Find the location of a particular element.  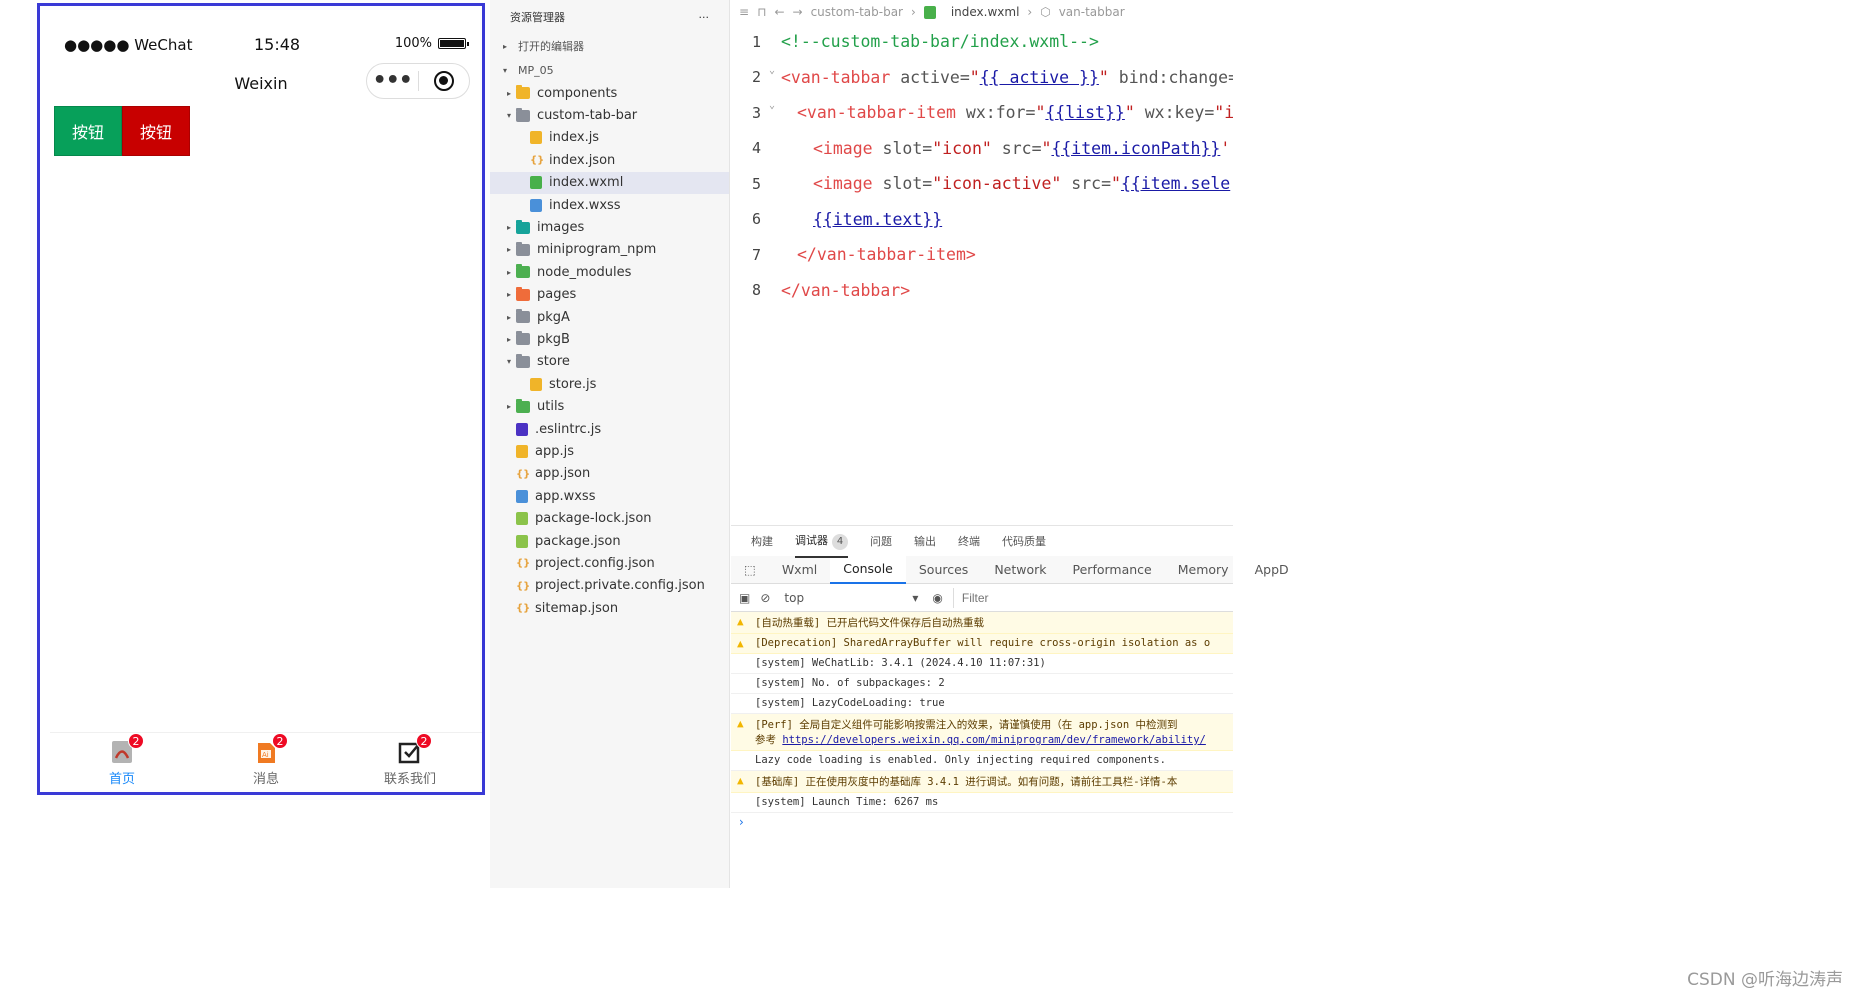

eye-icon: ◉ is located at coordinates (937, 598).